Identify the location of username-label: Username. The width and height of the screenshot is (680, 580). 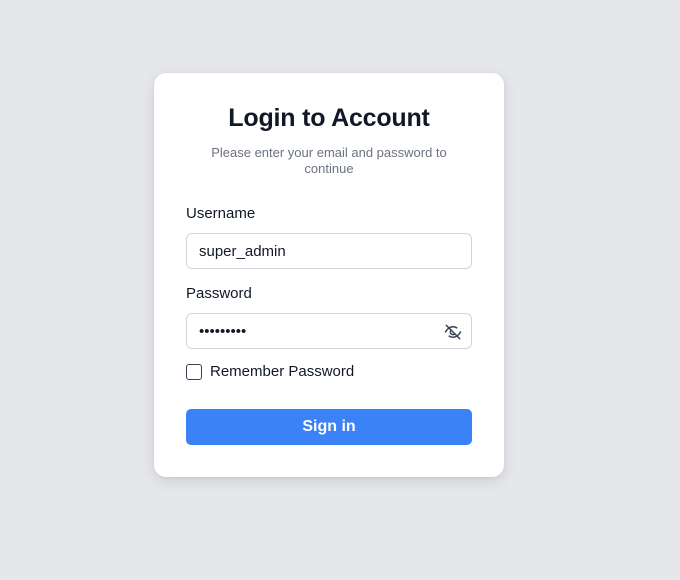
(221, 213).